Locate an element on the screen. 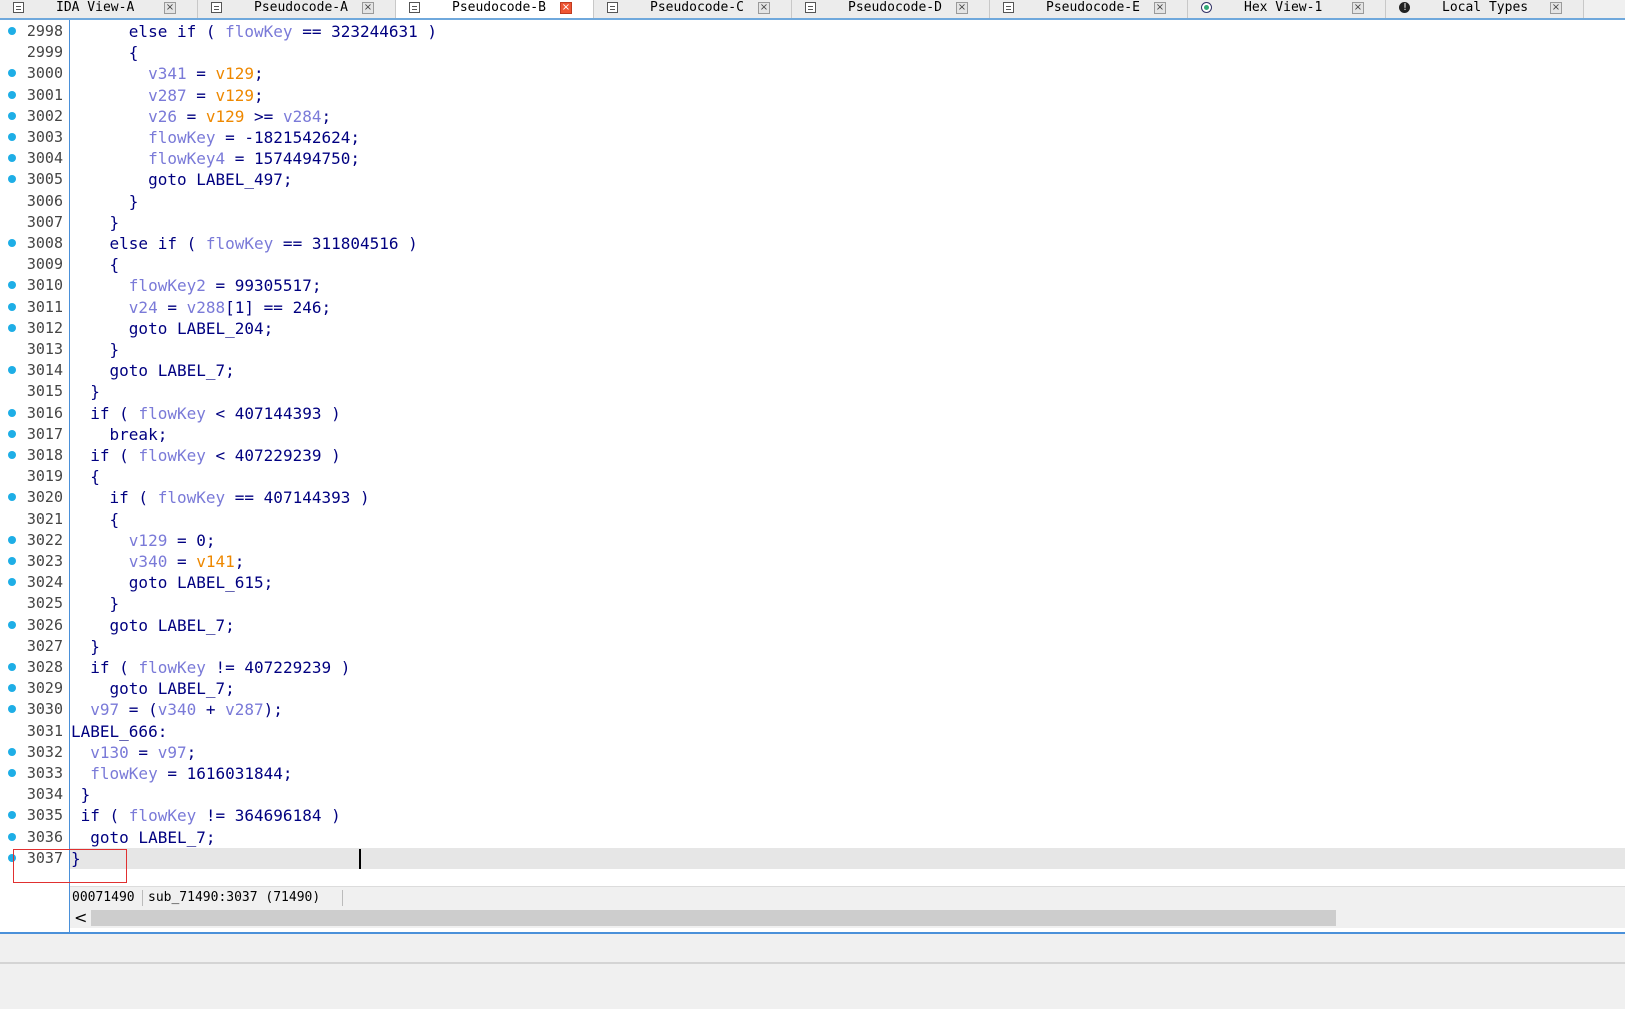  code-line: 3026 goto LABEL_7; is located at coordinates (812, 625).